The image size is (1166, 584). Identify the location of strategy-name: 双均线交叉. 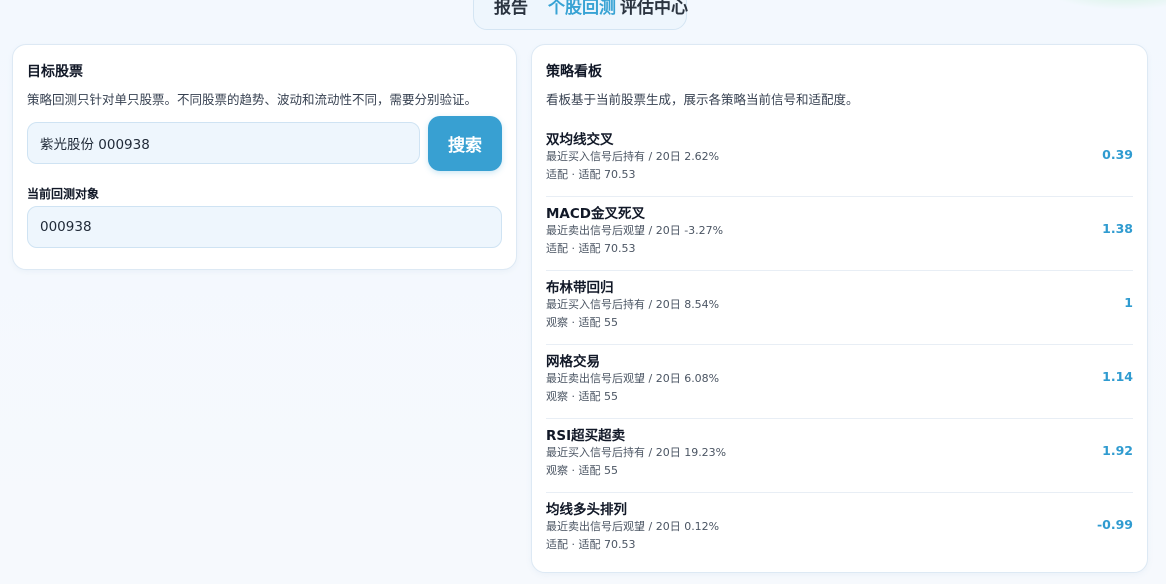
(580, 140).